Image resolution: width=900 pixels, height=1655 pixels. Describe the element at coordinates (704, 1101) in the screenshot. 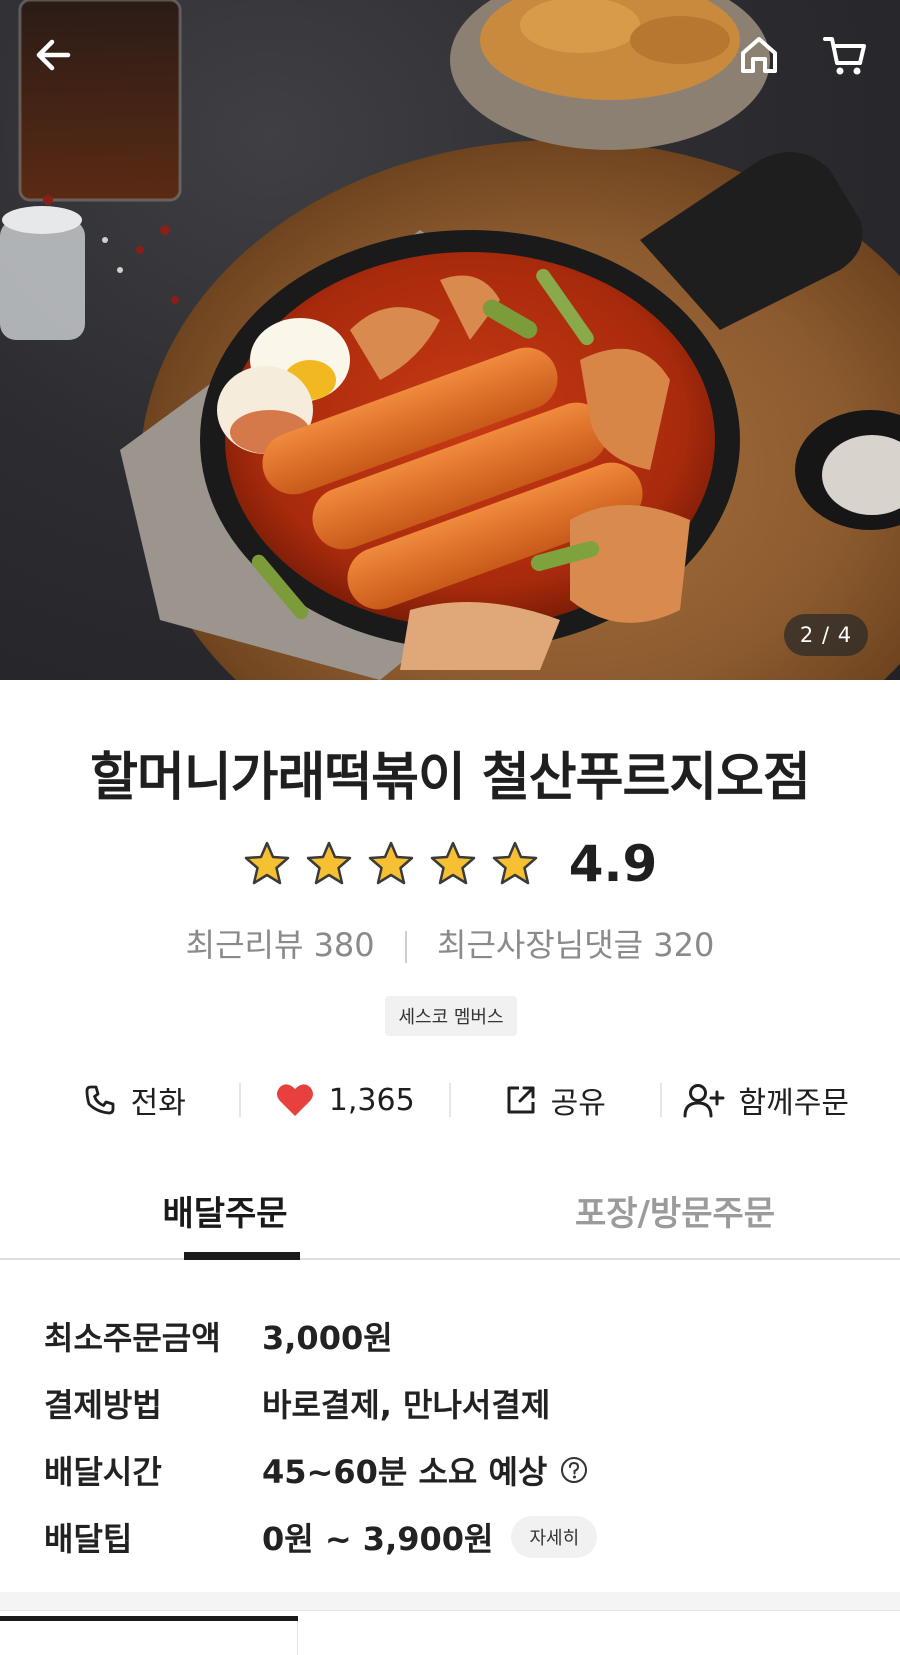

I see `add-person-icon` at that location.